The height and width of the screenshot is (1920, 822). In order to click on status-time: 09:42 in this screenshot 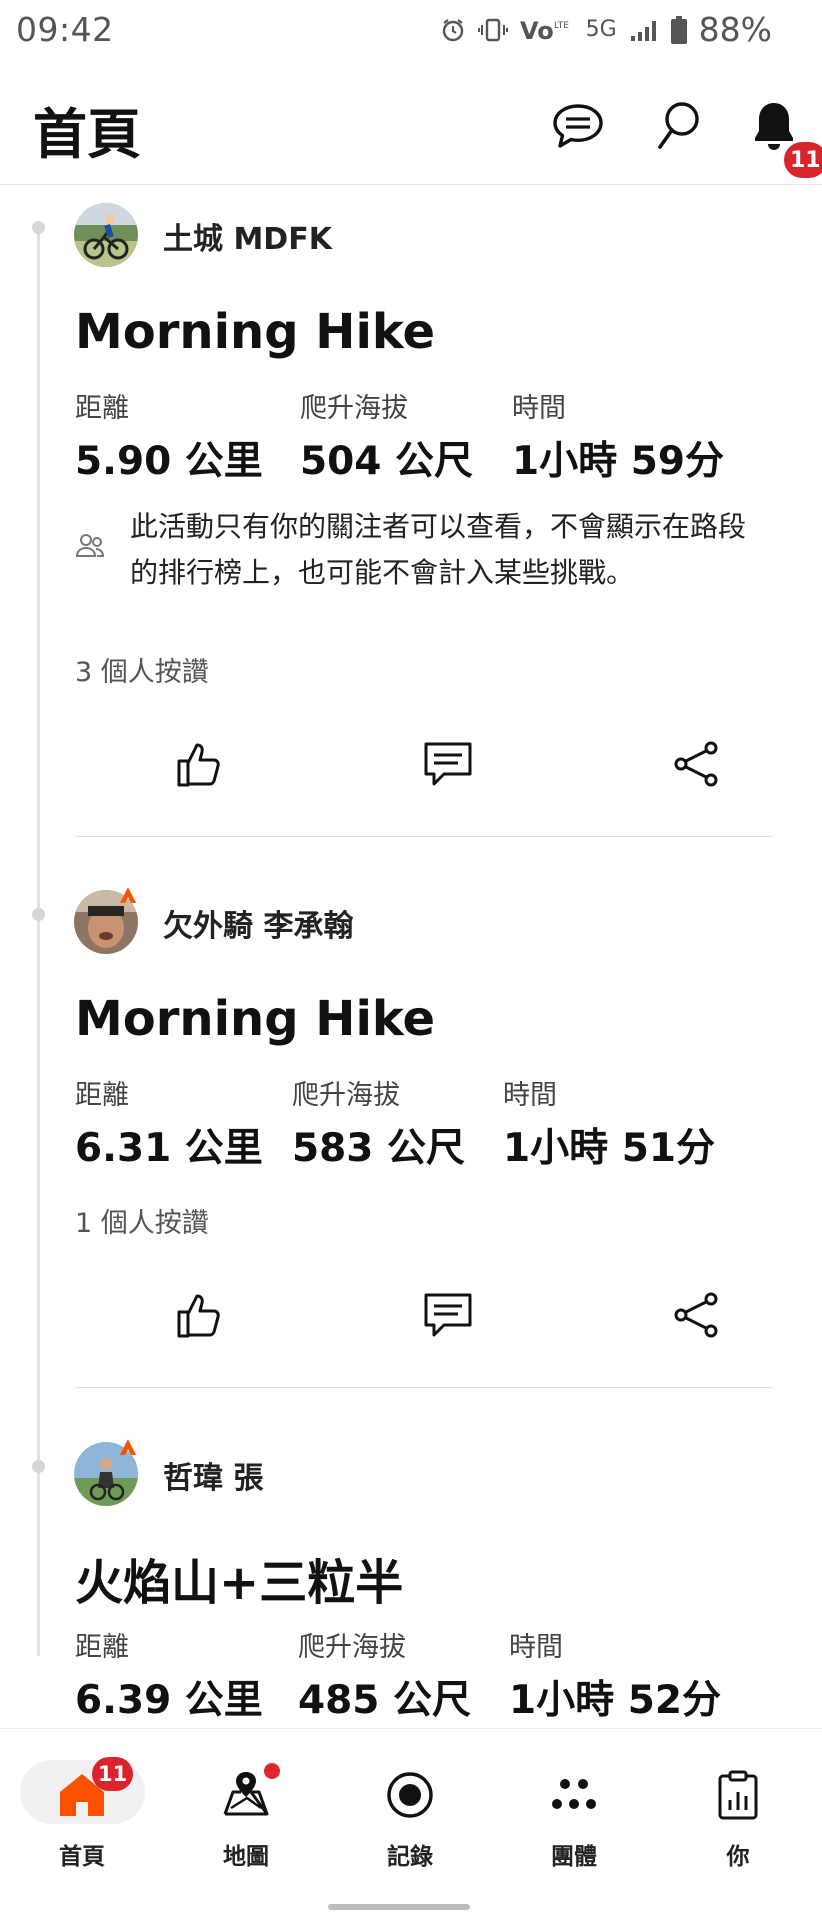, I will do `click(65, 29)`.